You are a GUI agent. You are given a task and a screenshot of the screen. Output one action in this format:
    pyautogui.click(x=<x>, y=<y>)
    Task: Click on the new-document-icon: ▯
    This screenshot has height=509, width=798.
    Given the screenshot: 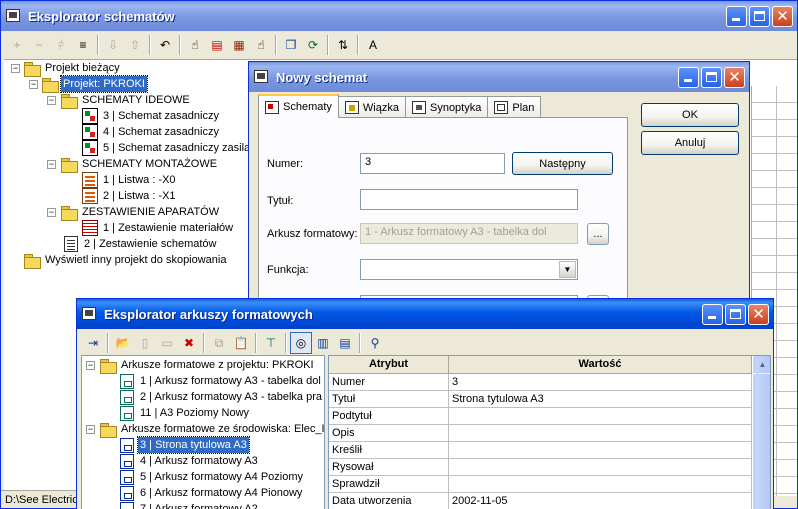 What is the action you would take?
    pyautogui.click(x=145, y=343)
    